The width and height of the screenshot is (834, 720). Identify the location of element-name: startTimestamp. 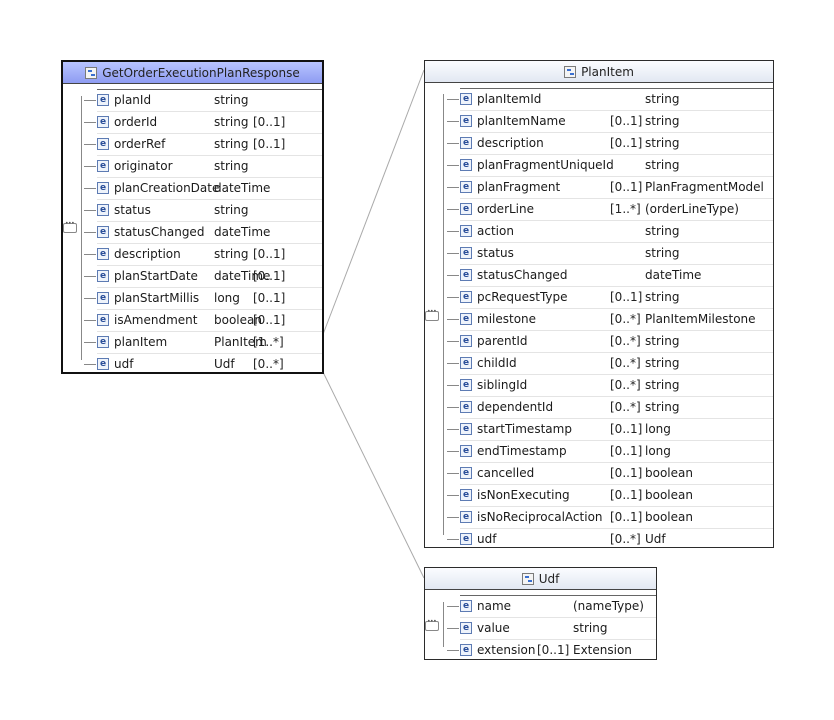
(524, 429).